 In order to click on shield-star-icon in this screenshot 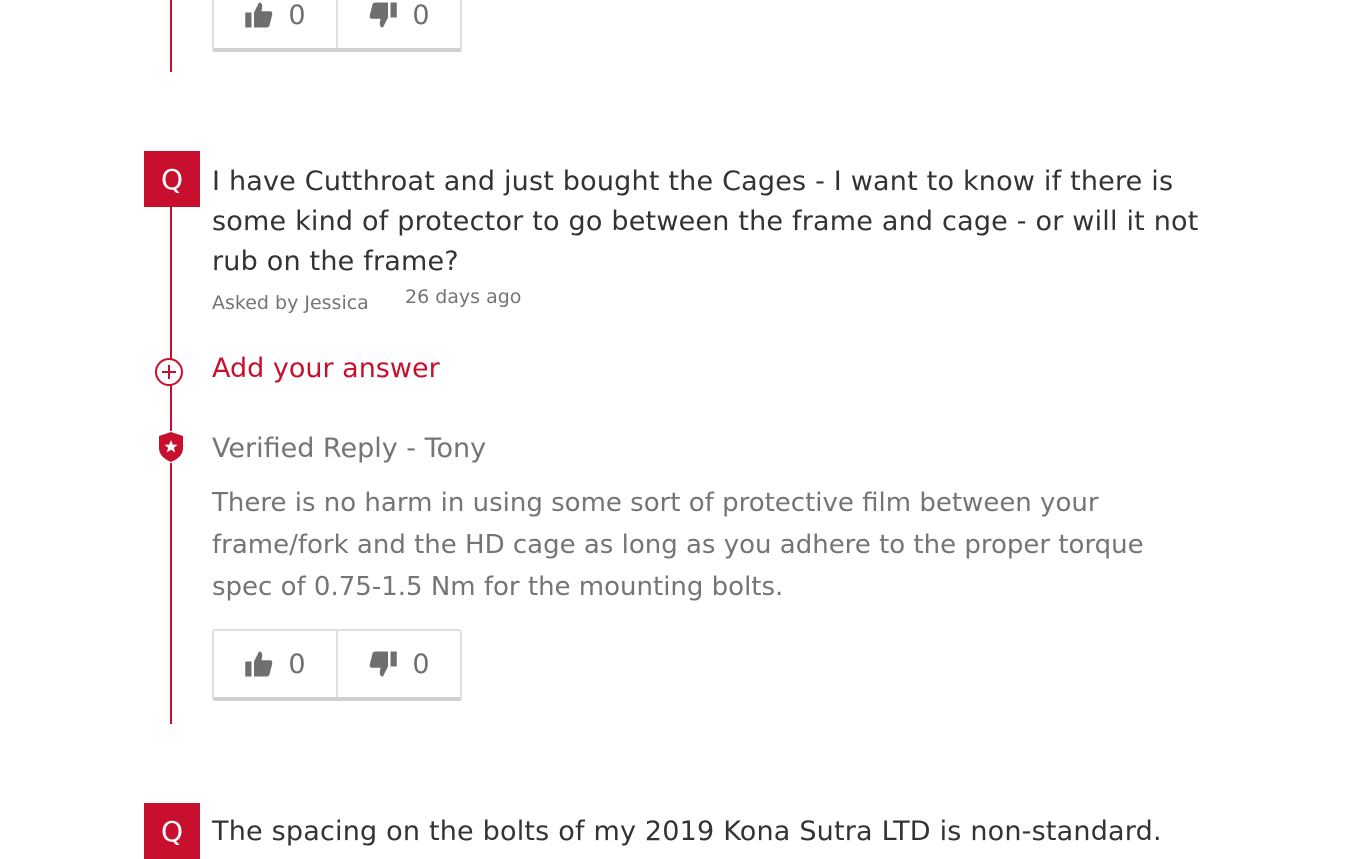, I will do `click(171, 447)`.